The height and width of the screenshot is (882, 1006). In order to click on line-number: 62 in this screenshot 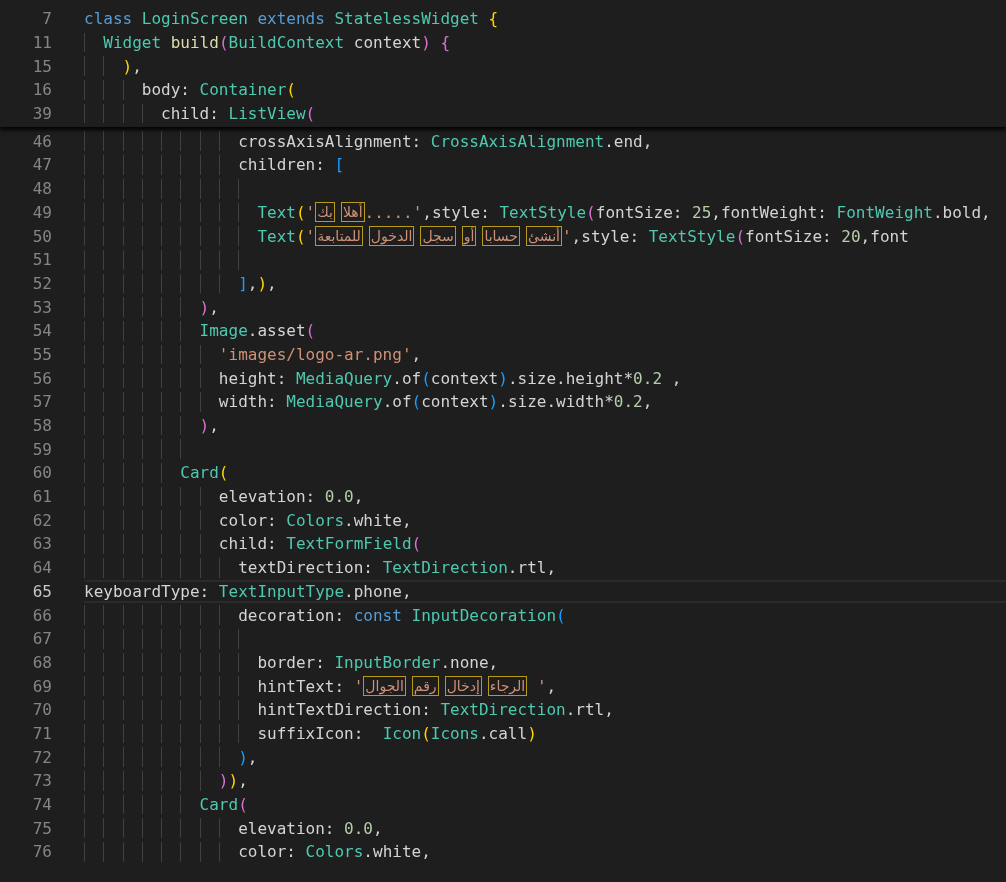, I will do `click(41, 520)`.